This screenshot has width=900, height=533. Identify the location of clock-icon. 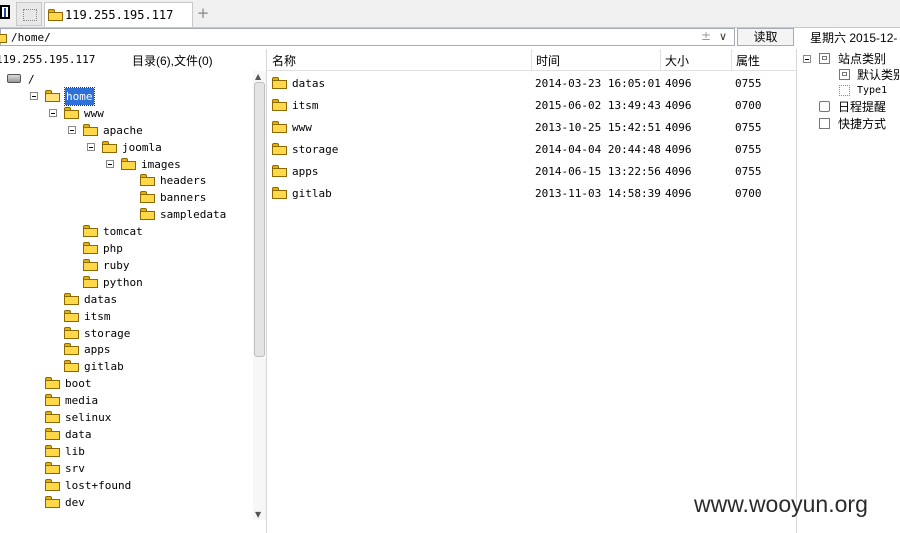
(824, 106).